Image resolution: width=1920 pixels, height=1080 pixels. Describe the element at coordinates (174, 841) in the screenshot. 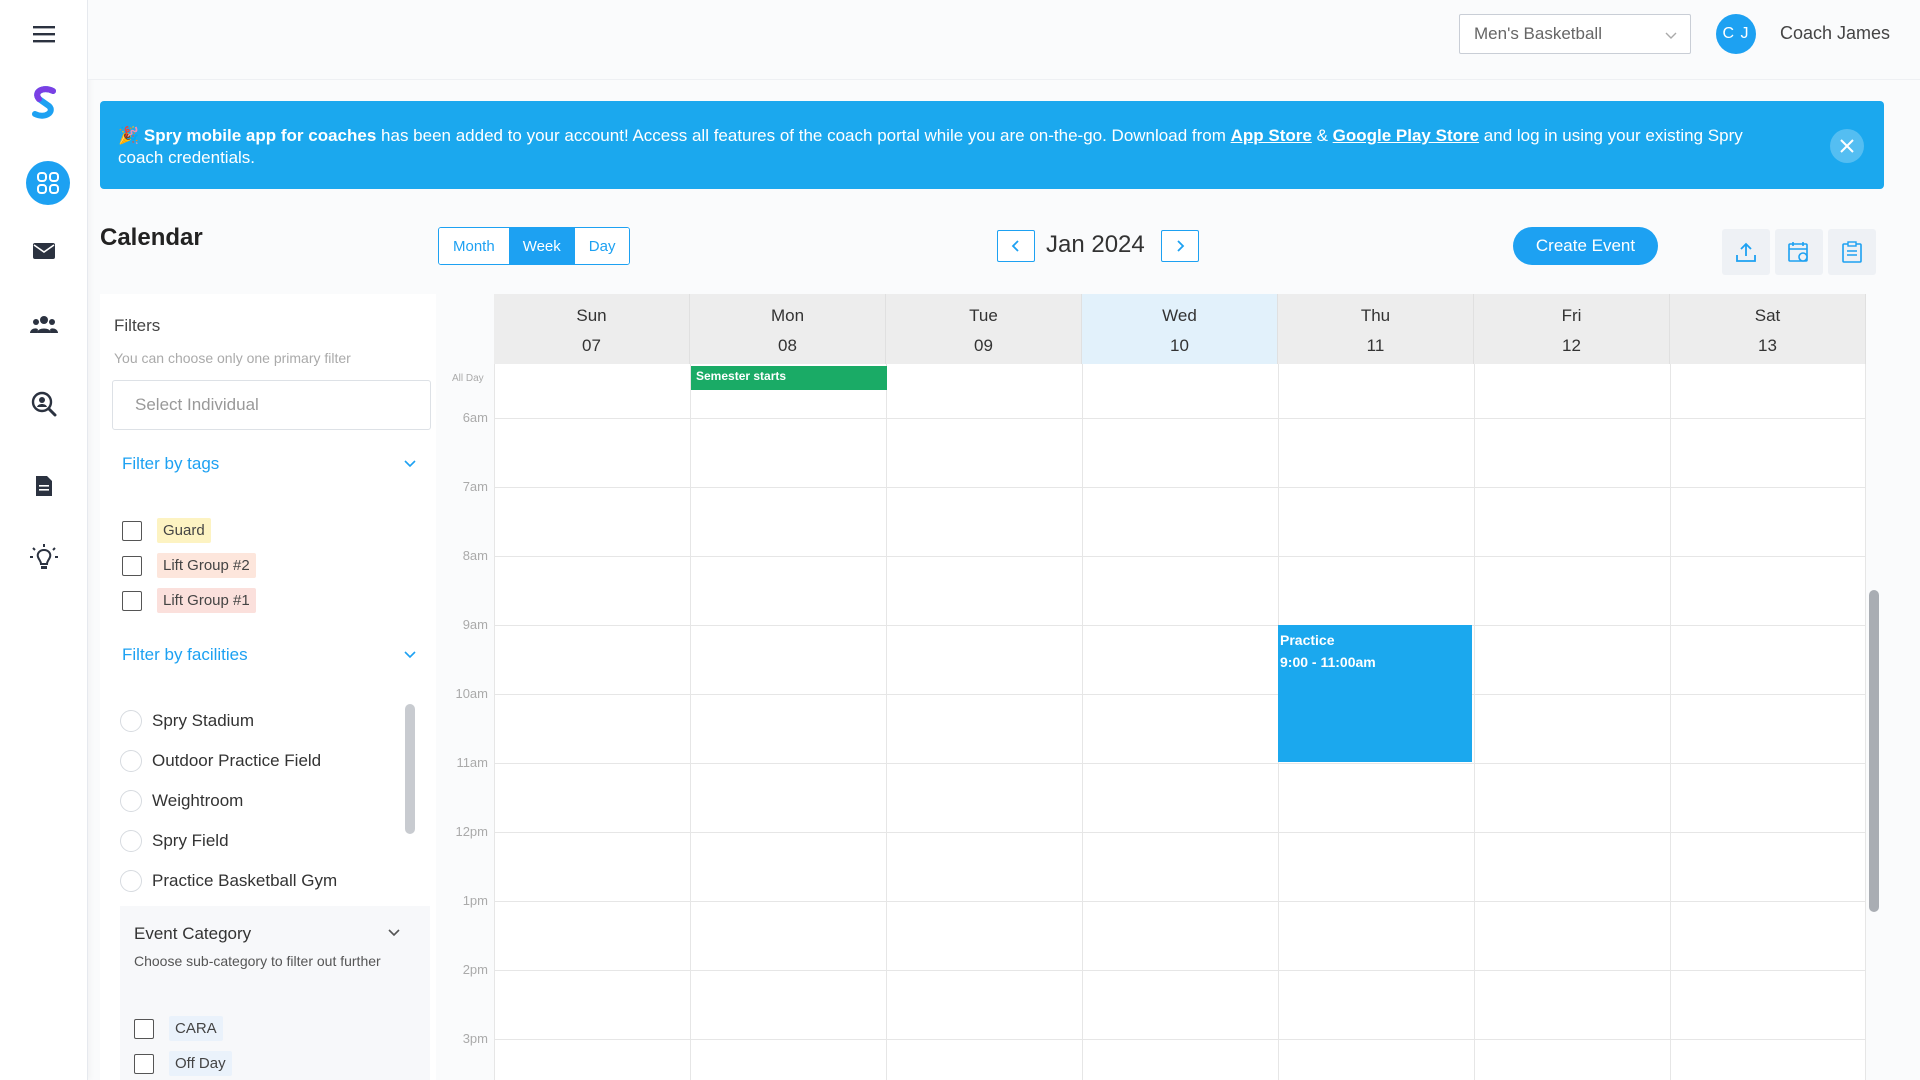

I see `facility-radio-row: Spry Field` at that location.